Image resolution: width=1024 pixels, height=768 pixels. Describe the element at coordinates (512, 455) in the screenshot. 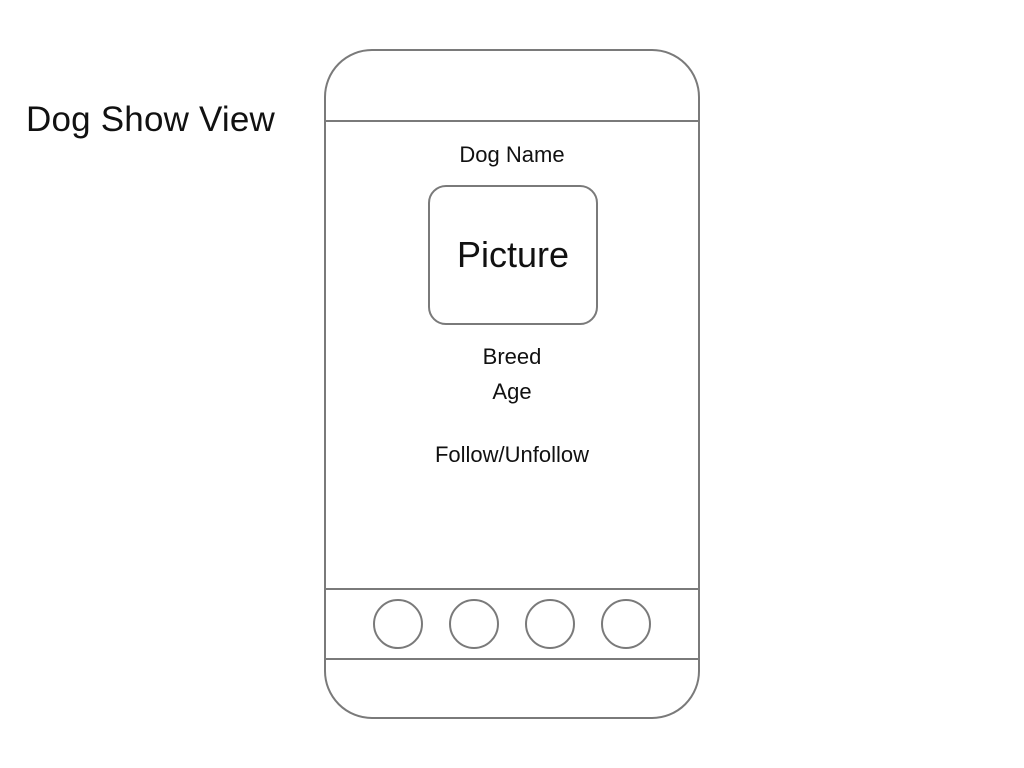

I see `follow-unfollow-button: Follow/Unfollow` at that location.